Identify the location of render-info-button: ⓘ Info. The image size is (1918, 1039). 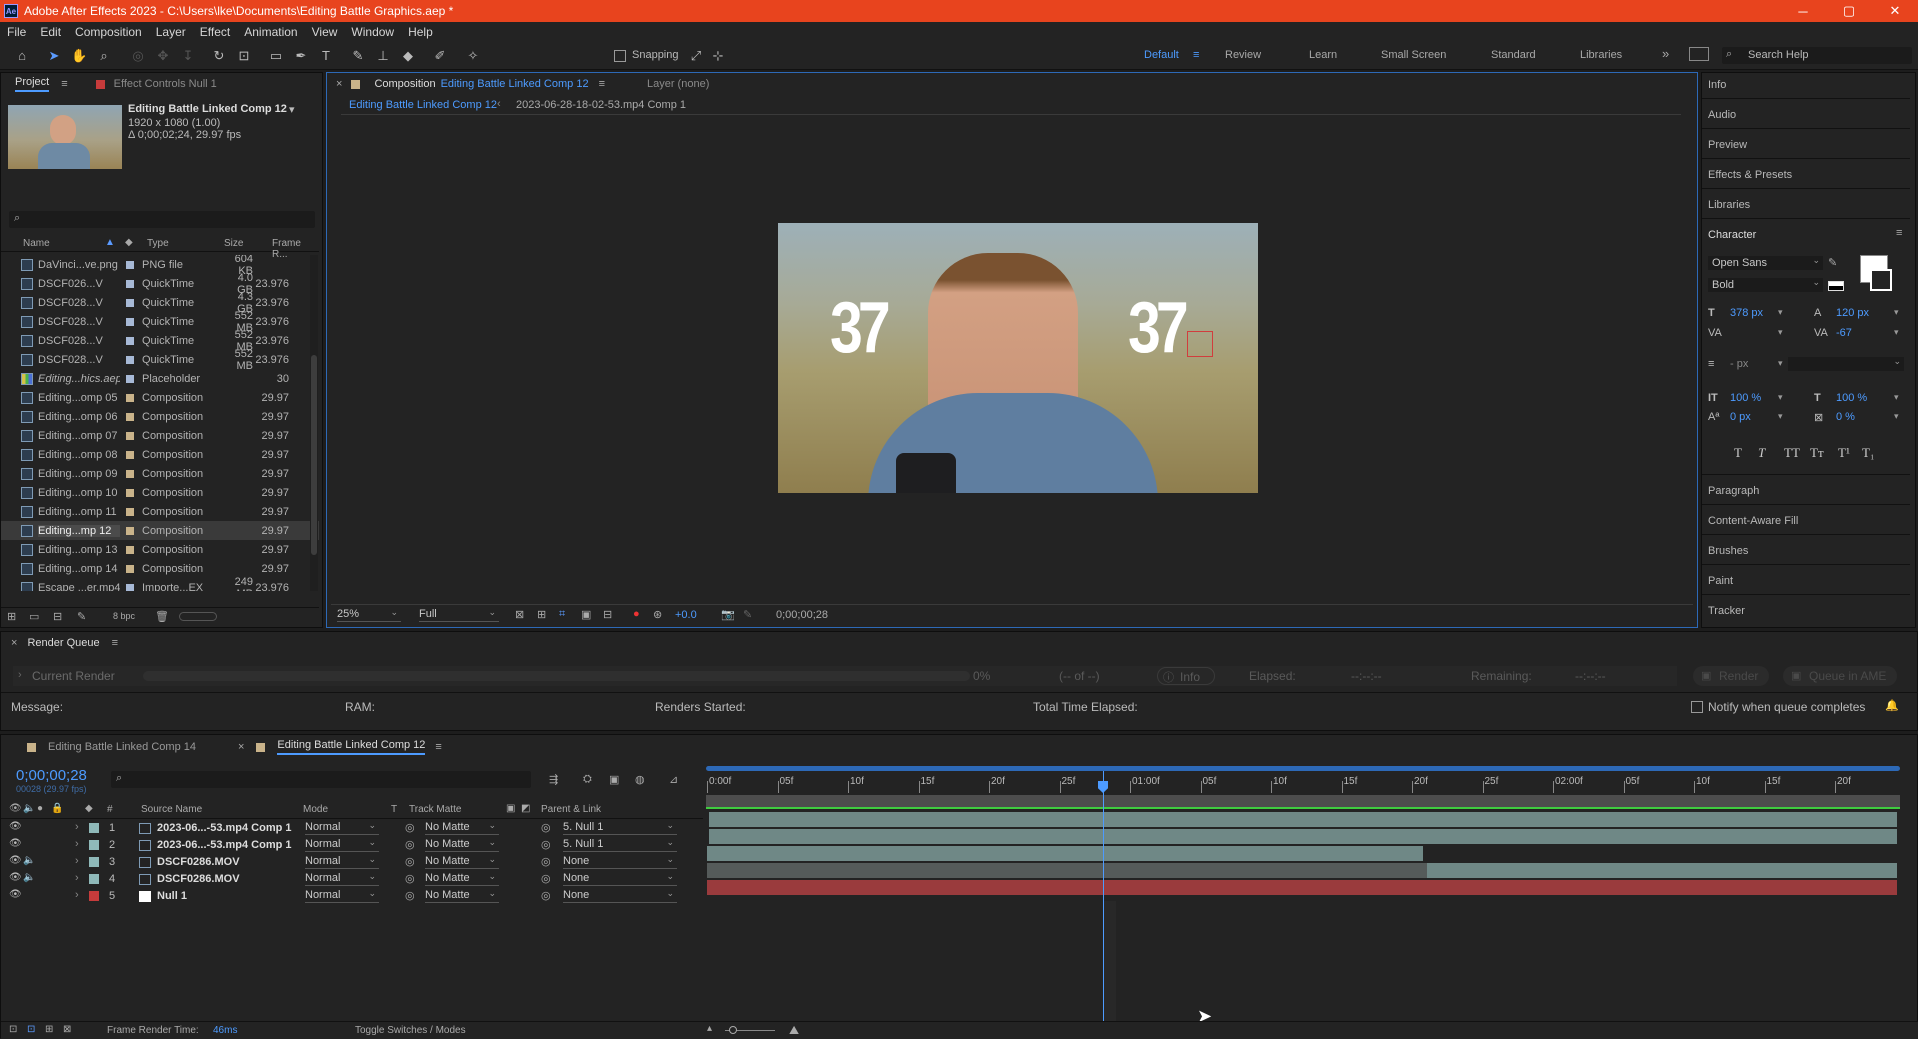
(1186, 676).